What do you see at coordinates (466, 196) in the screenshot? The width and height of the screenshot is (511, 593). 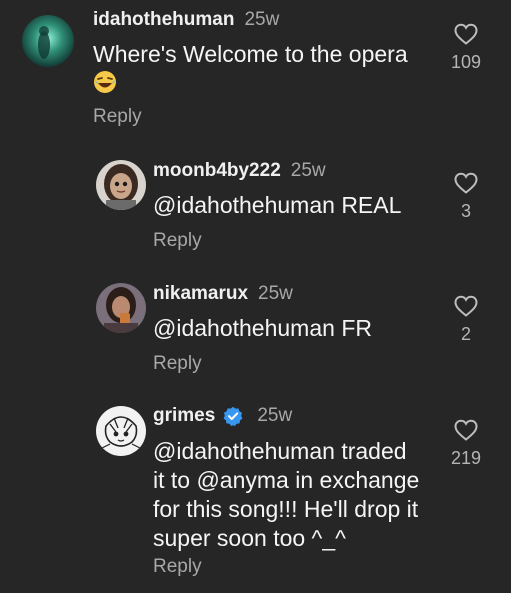 I see `like-control: 3` at bounding box center [466, 196].